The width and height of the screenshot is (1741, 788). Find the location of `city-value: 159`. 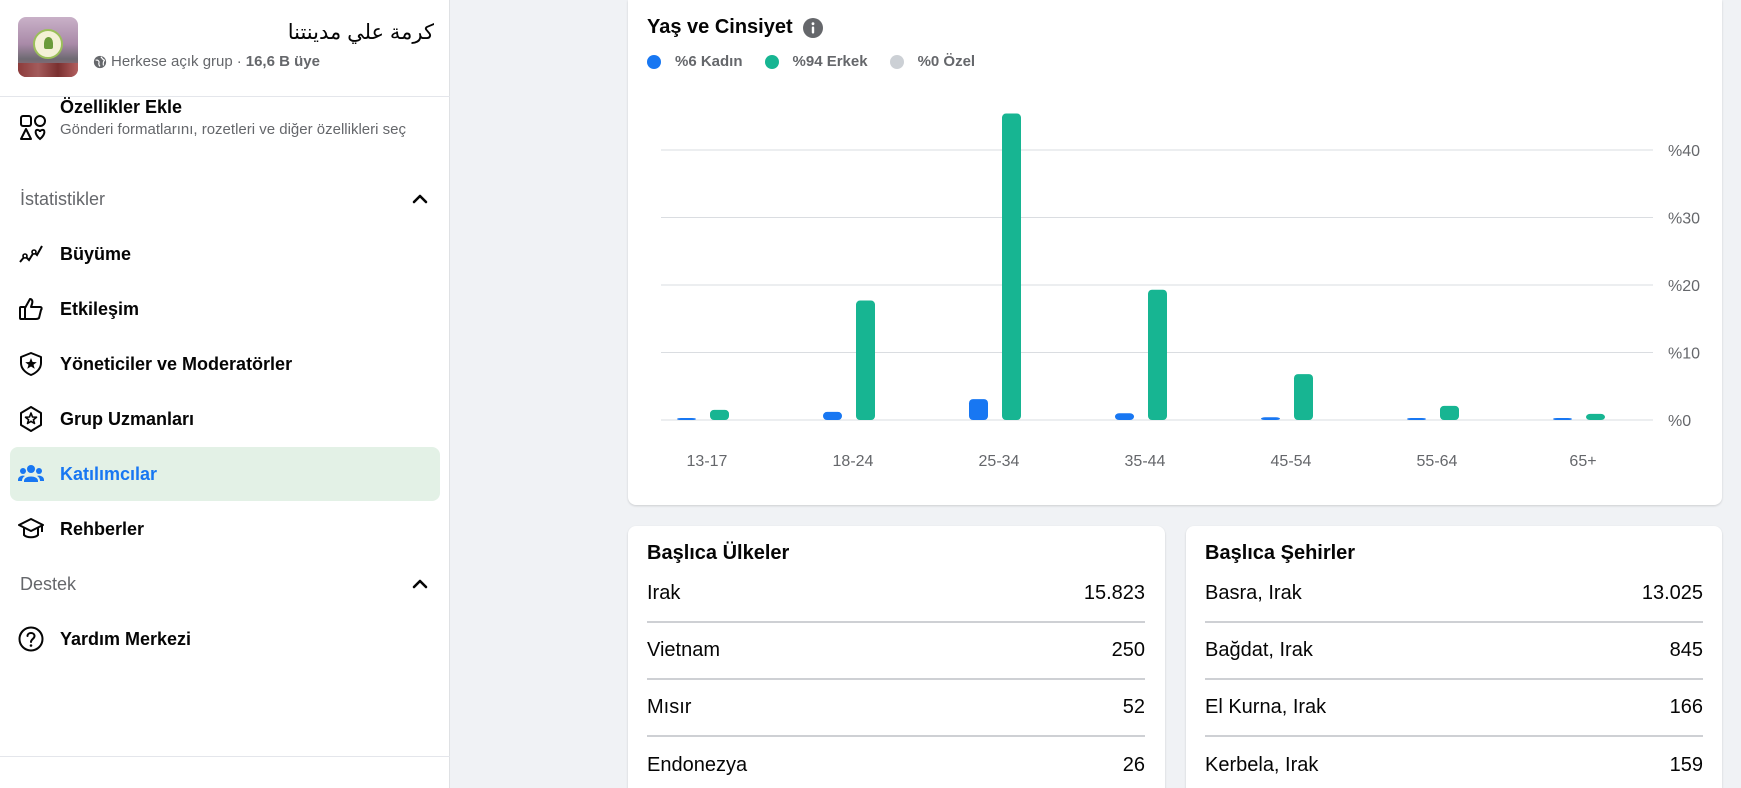

city-value: 159 is located at coordinates (1686, 765).